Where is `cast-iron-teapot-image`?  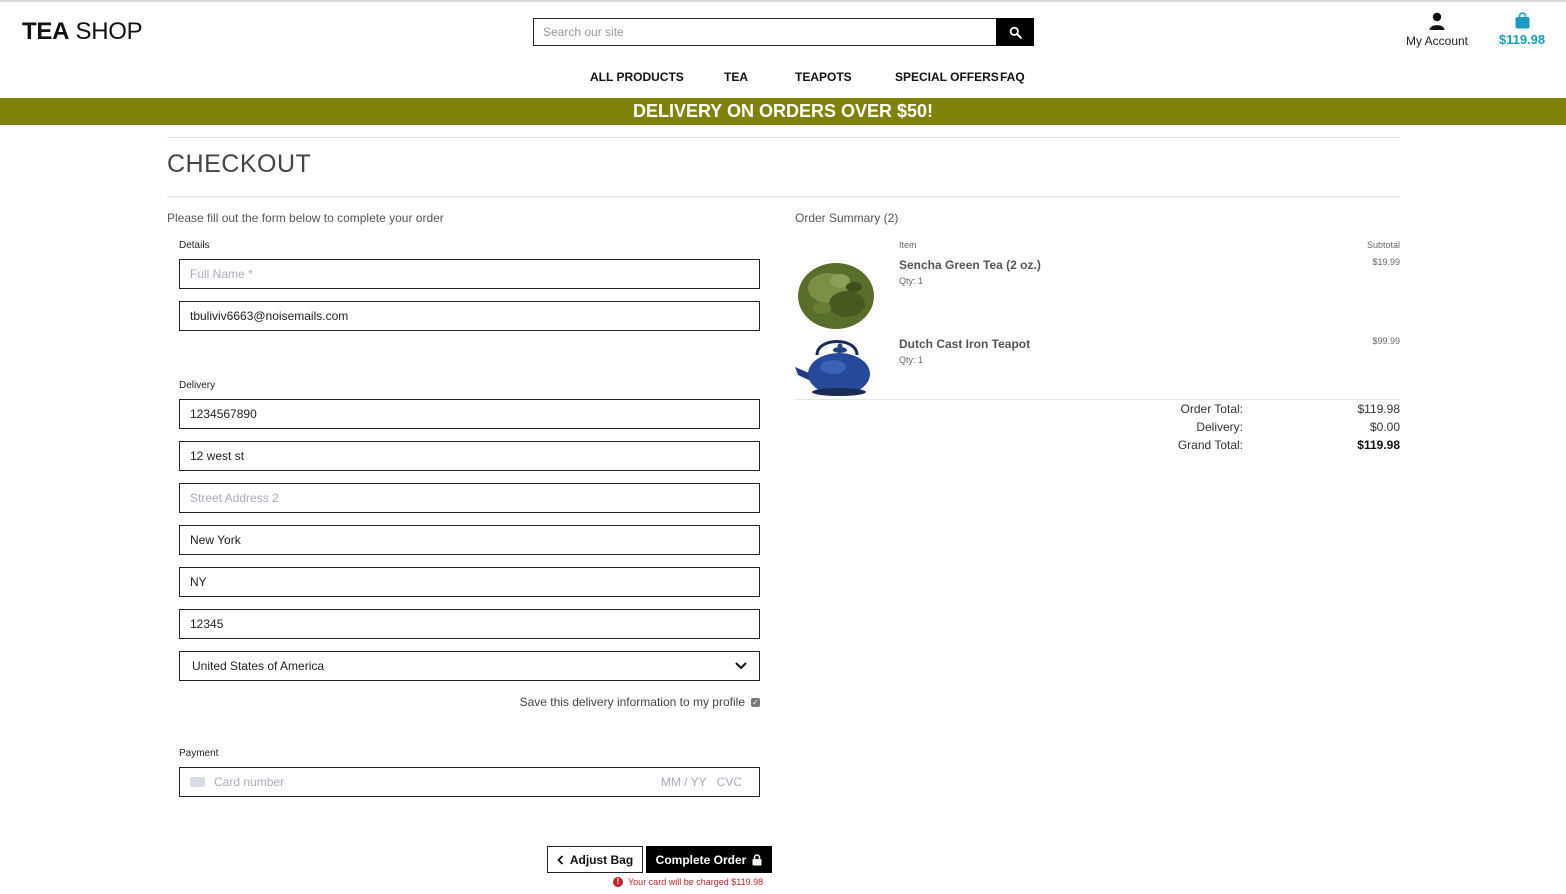 cast-iron-teapot-image is located at coordinates (836, 365).